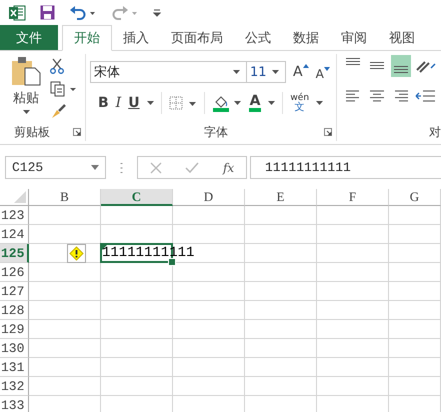  Describe the element at coordinates (14, 404) in the screenshot. I see `row-header: 133` at that location.